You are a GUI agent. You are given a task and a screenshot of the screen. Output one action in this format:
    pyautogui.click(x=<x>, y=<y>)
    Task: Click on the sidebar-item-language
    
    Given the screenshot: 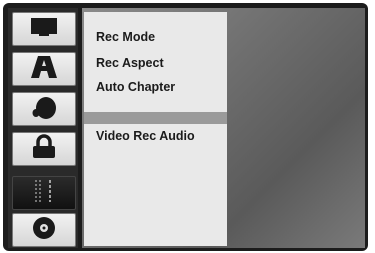 What is the action you would take?
    pyautogui.click(x=44, y=69)
    